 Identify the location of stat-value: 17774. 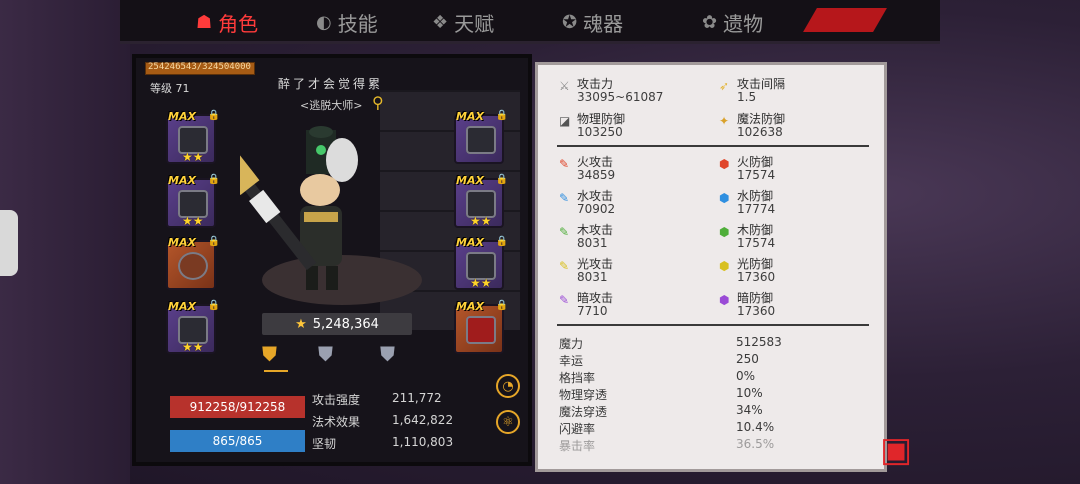
(756, 209).